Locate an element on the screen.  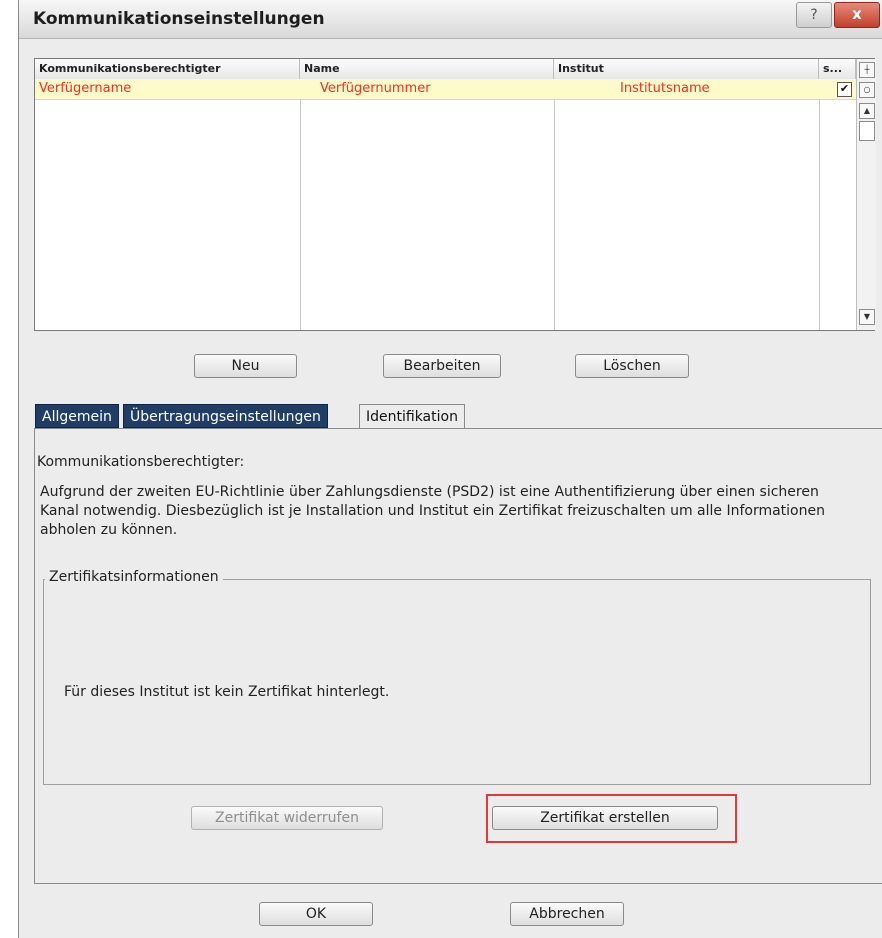
window-title: Kommunikationseinstellungen is located at coordinates (179, 19).